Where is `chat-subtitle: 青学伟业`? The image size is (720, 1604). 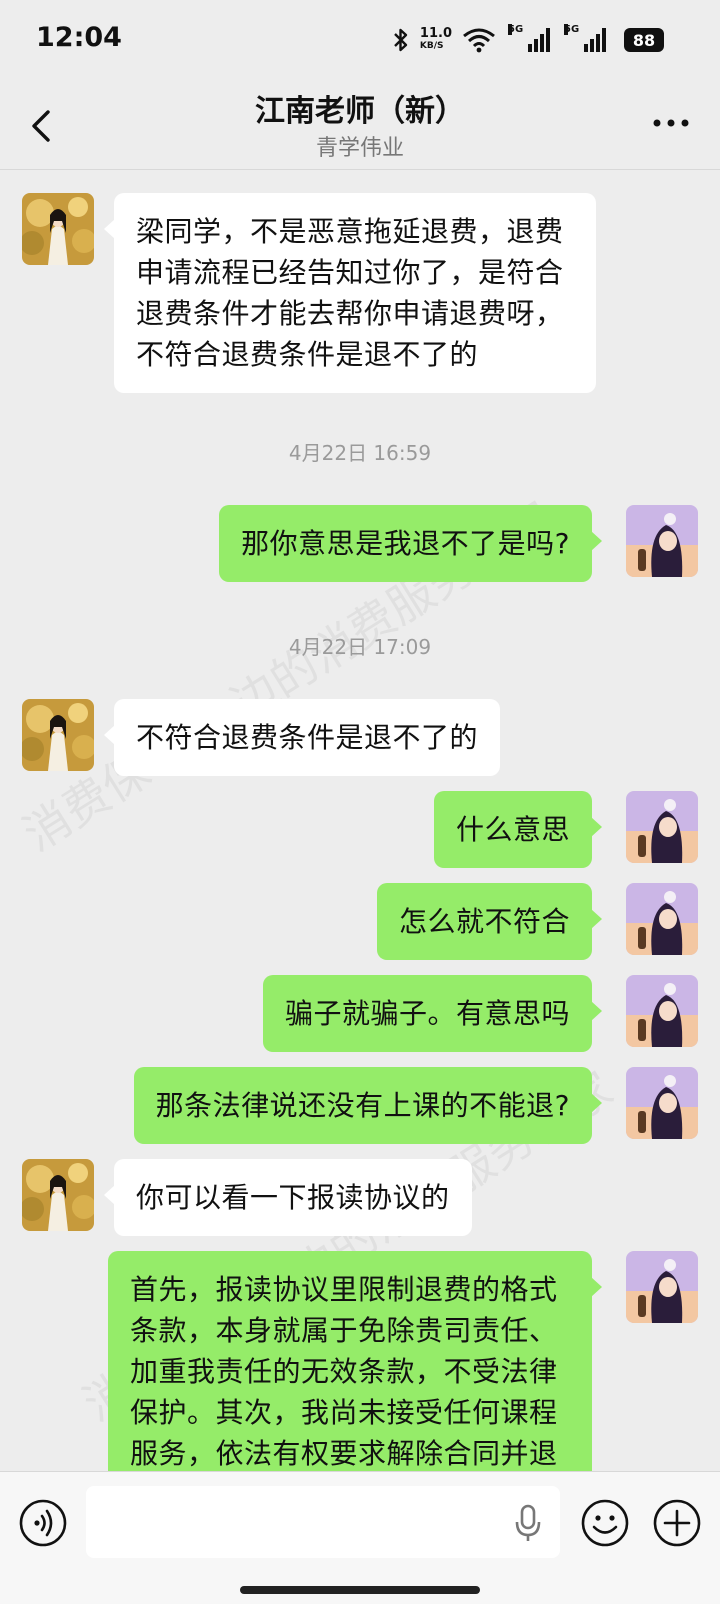 chat-subtitle: 青学伟业 is located at coordinates (359, 148).